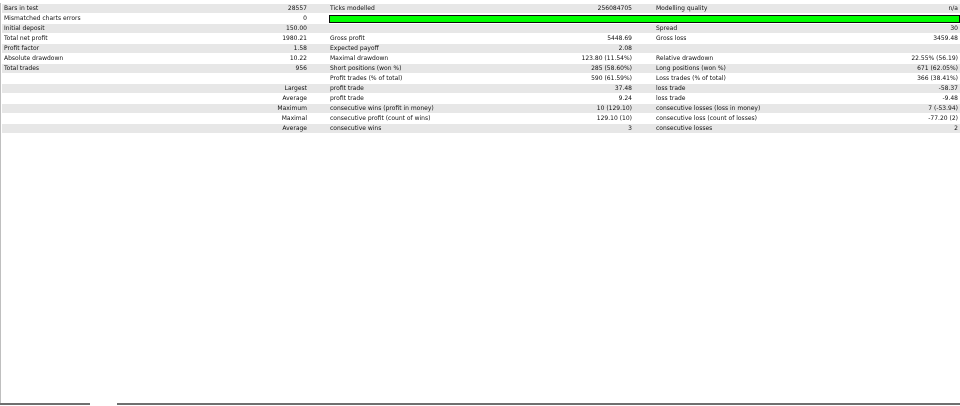  What do you see at coordinates (294, 118) in the screenshot?
I see `maximal-label: Maximal` at bounding box center [294, 118].